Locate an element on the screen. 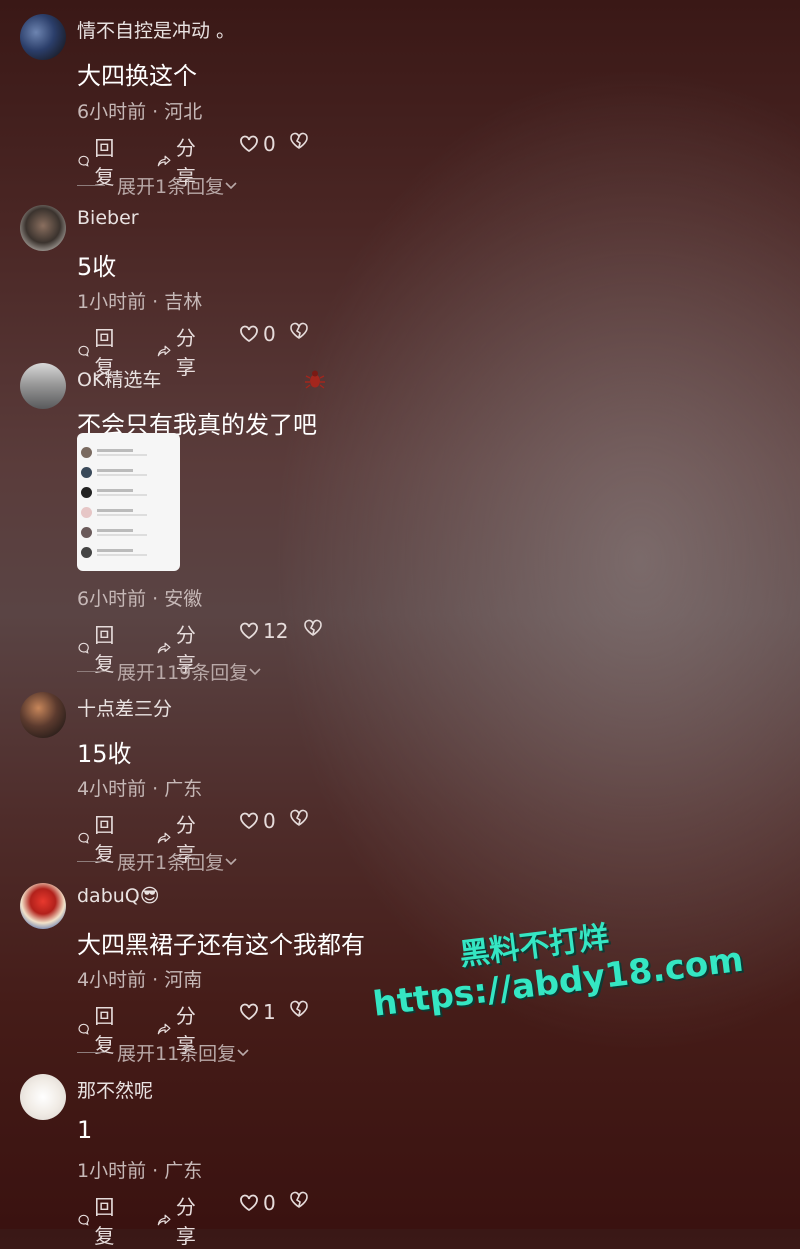  reply-button: 回复 is located at coordinates (99, 1220).